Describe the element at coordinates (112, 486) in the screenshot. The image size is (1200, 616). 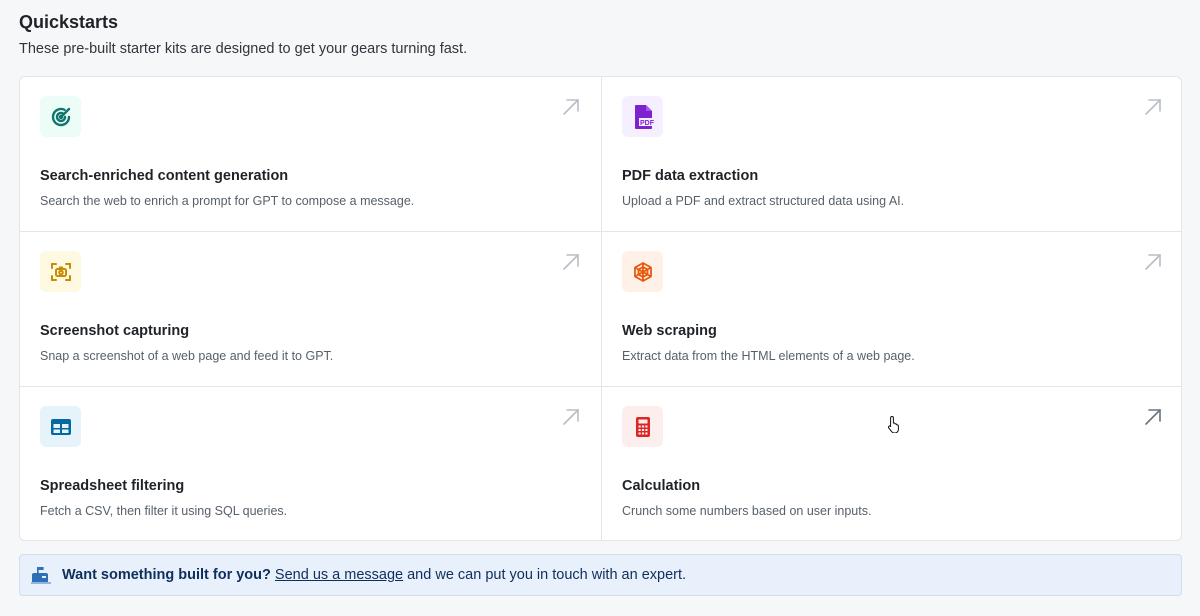
I see `card-title: Spreadsheet filtering` at that location.